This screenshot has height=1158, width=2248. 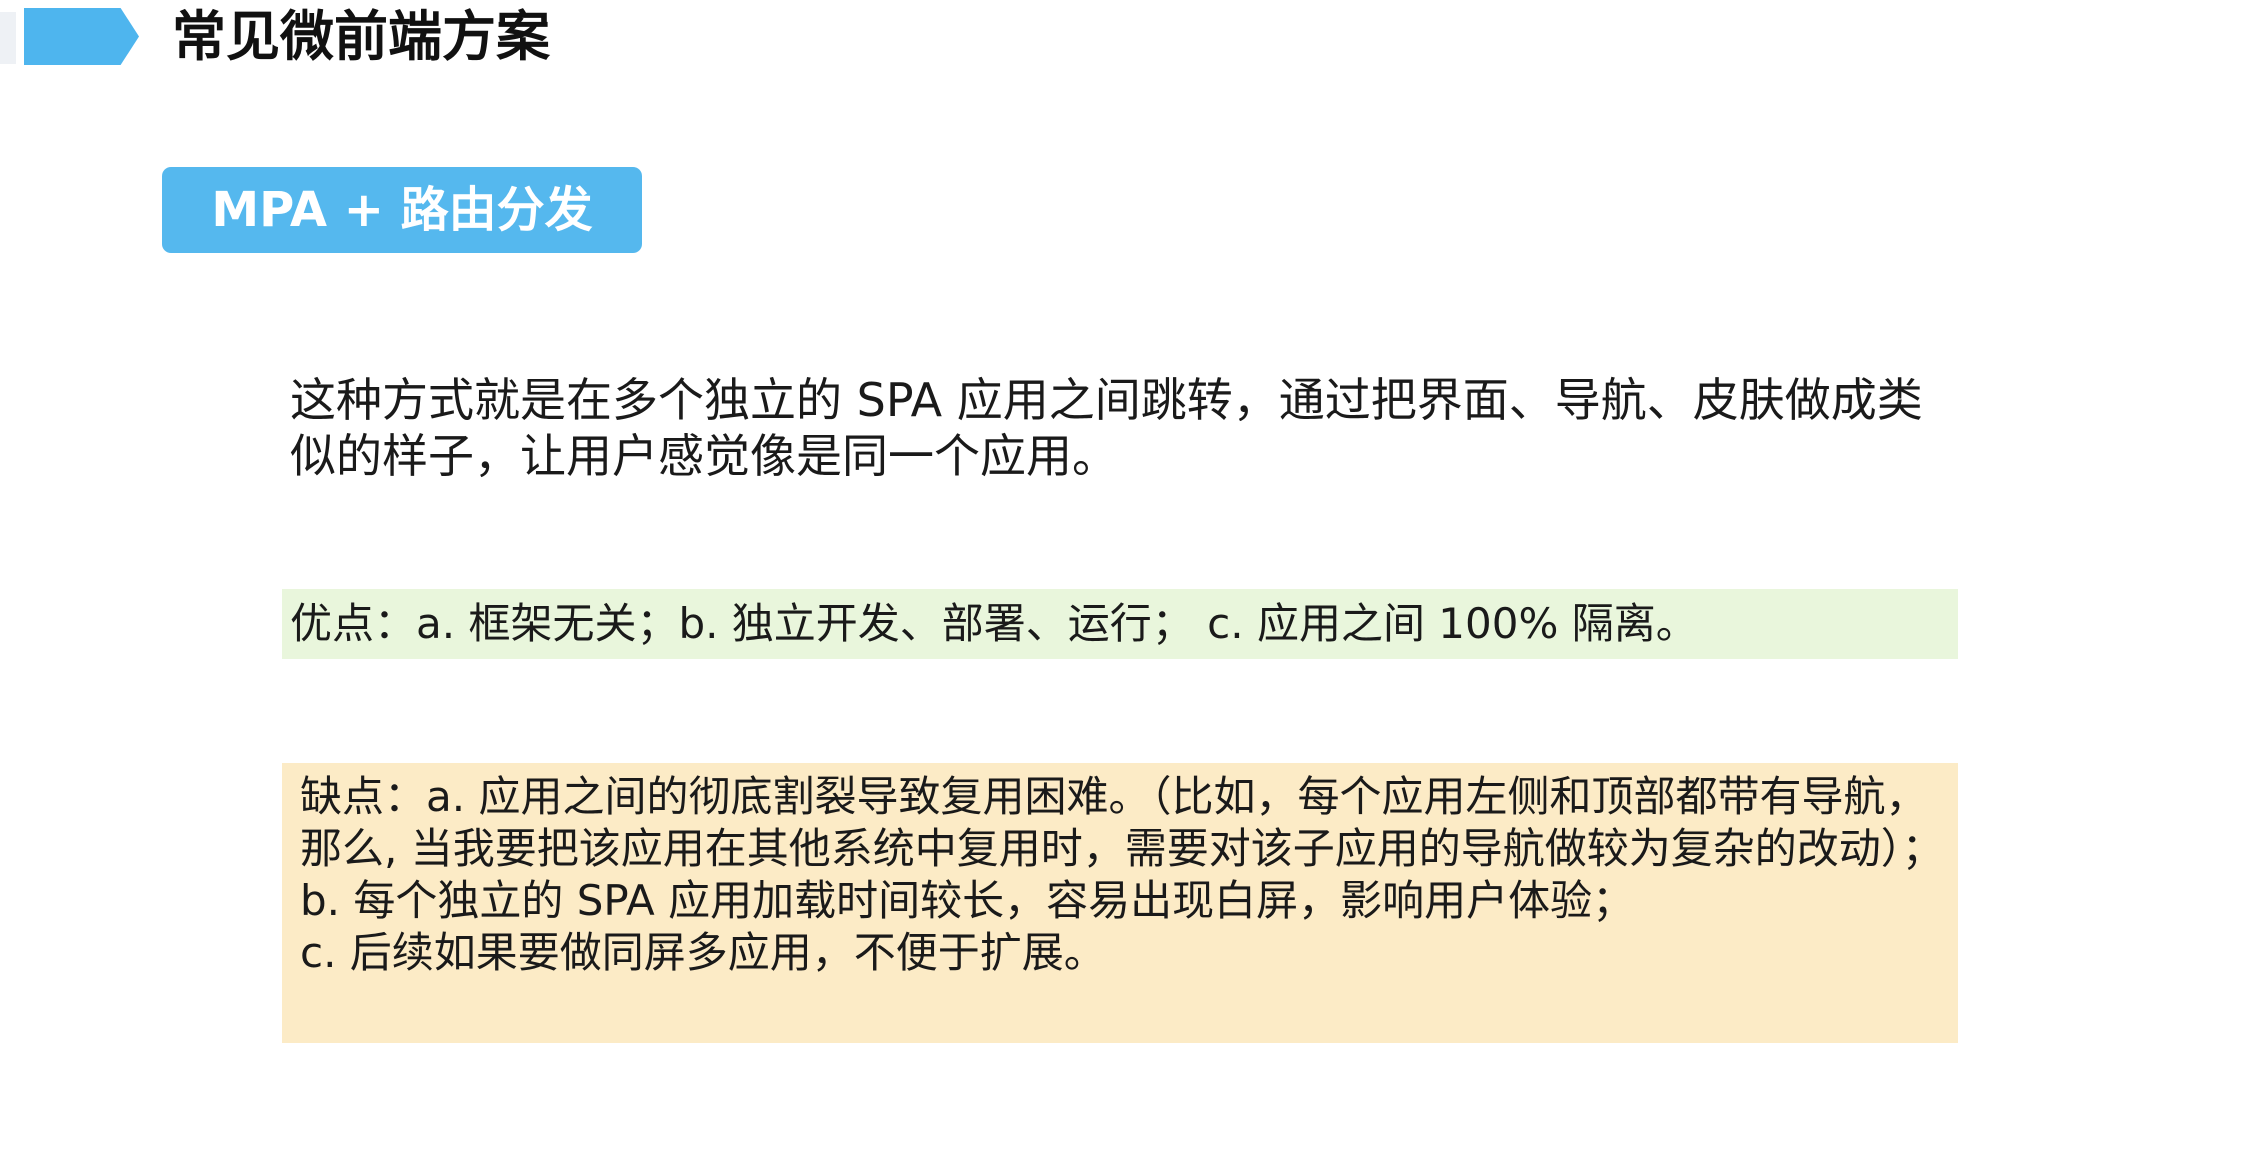 What do you see at coordinates (81, 36) in the screenshot?
I see `title-chevron-icon` at bounding box center [81, 36].